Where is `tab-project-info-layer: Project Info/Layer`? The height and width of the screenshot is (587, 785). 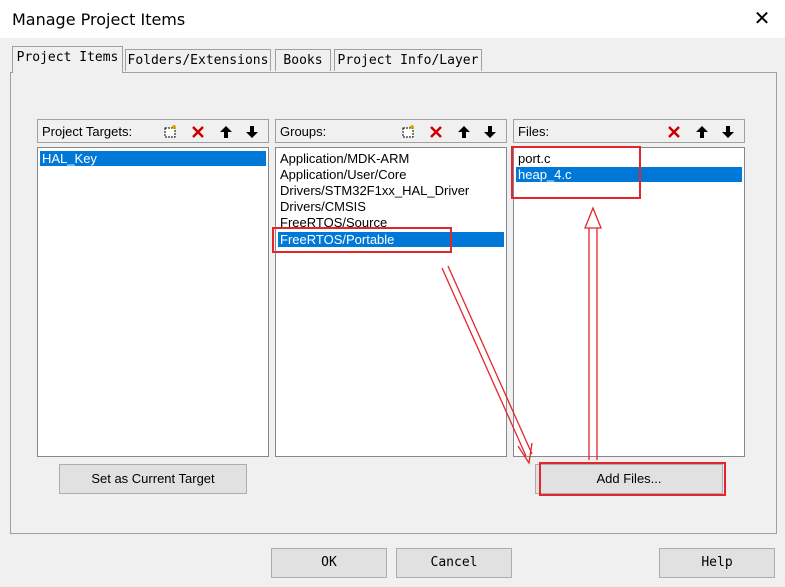
tab-project-info-layer: Project Info/Layer is located at coordinates (408, 60).